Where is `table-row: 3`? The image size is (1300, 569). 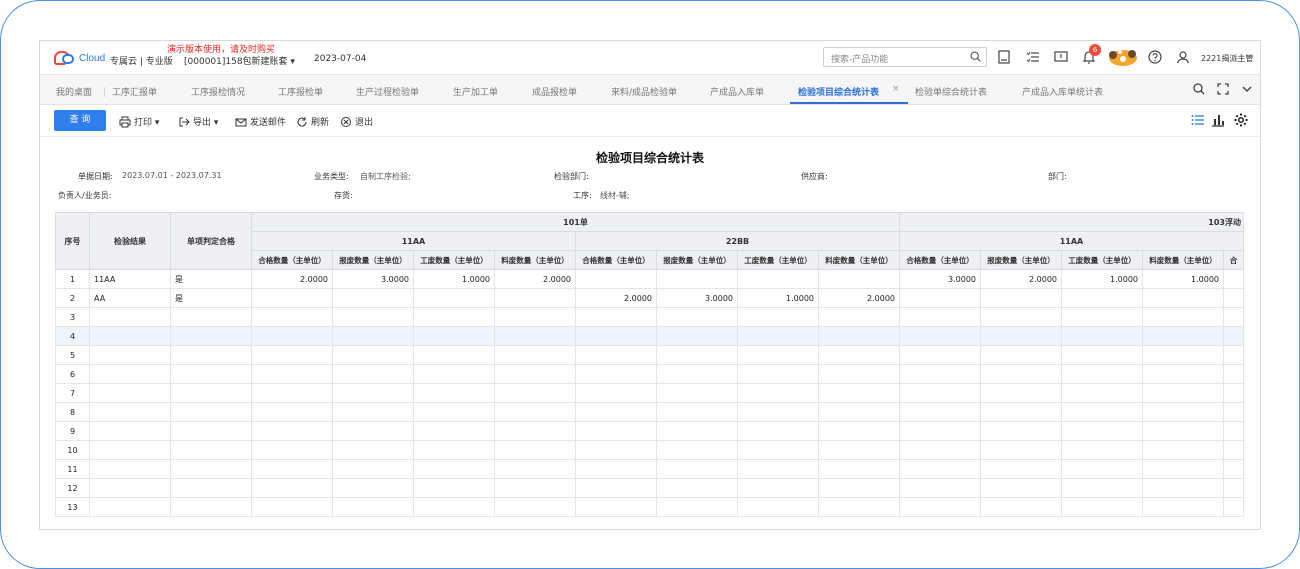 table-row: 3 is located at coordinates (649, 317).